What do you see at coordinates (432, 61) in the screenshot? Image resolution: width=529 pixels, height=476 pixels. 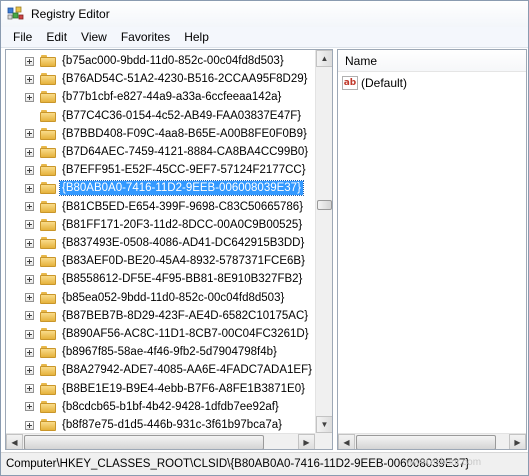 I see `column-header-name: Name` at bounding box center [432, 61].